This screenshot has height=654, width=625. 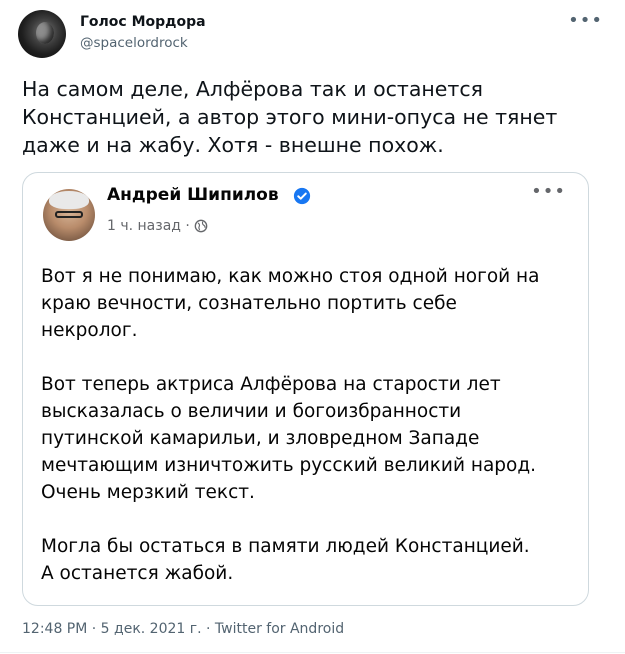 What do you see at coordinates (312, 652) in the screenshot?
I see `divider` at bounding box center [312, 652].